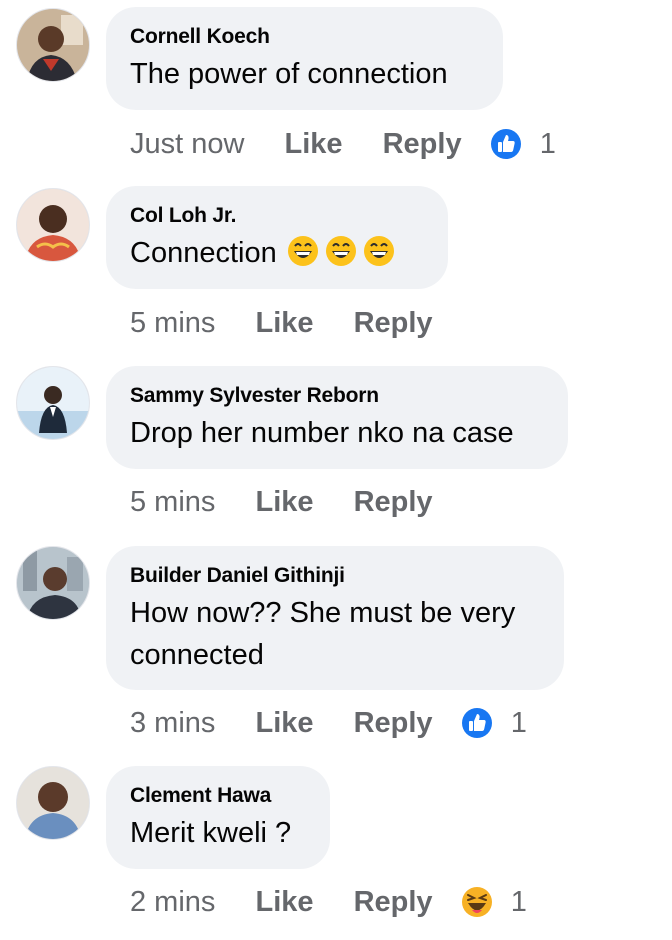 The image size is (672, 940). What do you see at coordinates (304, 37) in the screenshot?
I see `comment-author: Cornell Koech` at bounding box center [304, 37].